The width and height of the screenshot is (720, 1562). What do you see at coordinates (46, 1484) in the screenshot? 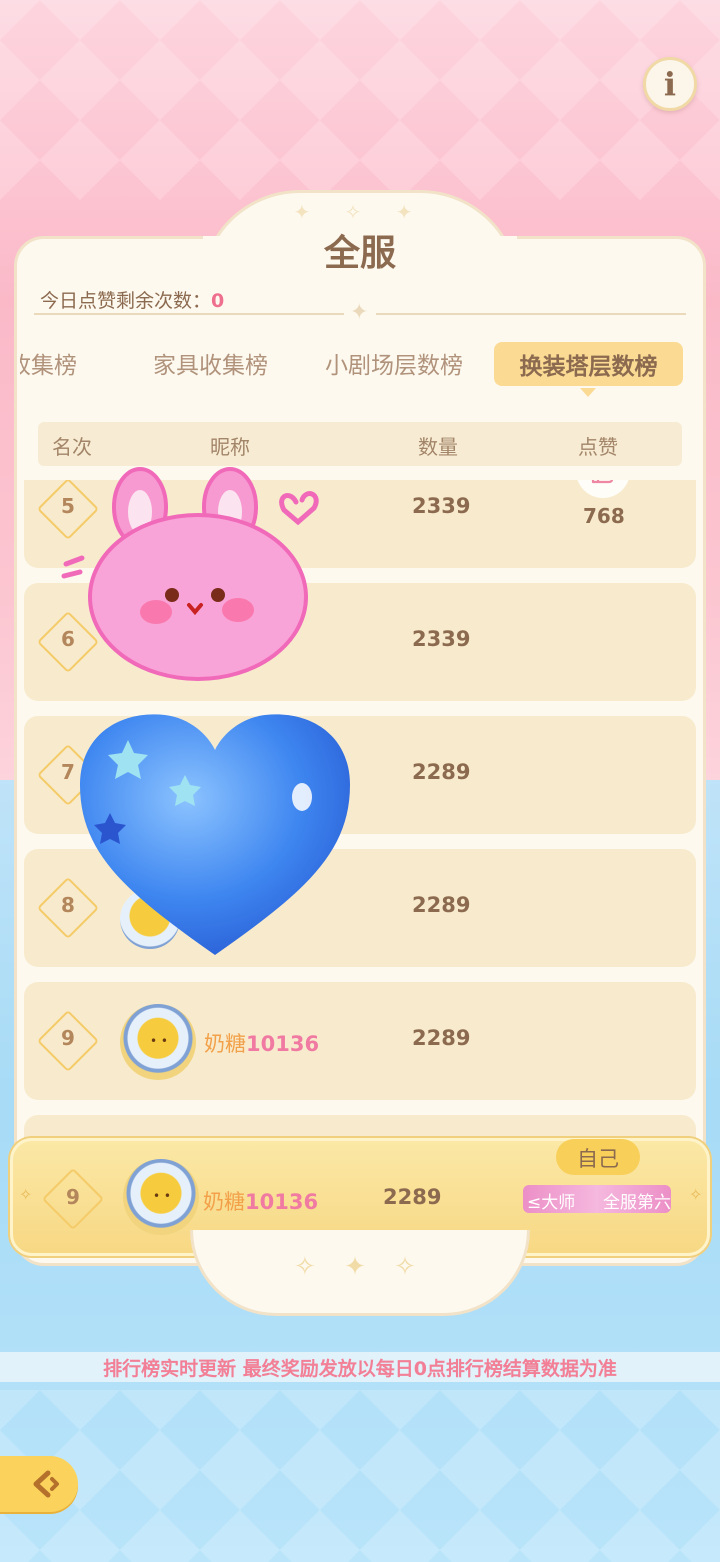
I see `back-arrow-icon` at bounding box center [46, 1484].